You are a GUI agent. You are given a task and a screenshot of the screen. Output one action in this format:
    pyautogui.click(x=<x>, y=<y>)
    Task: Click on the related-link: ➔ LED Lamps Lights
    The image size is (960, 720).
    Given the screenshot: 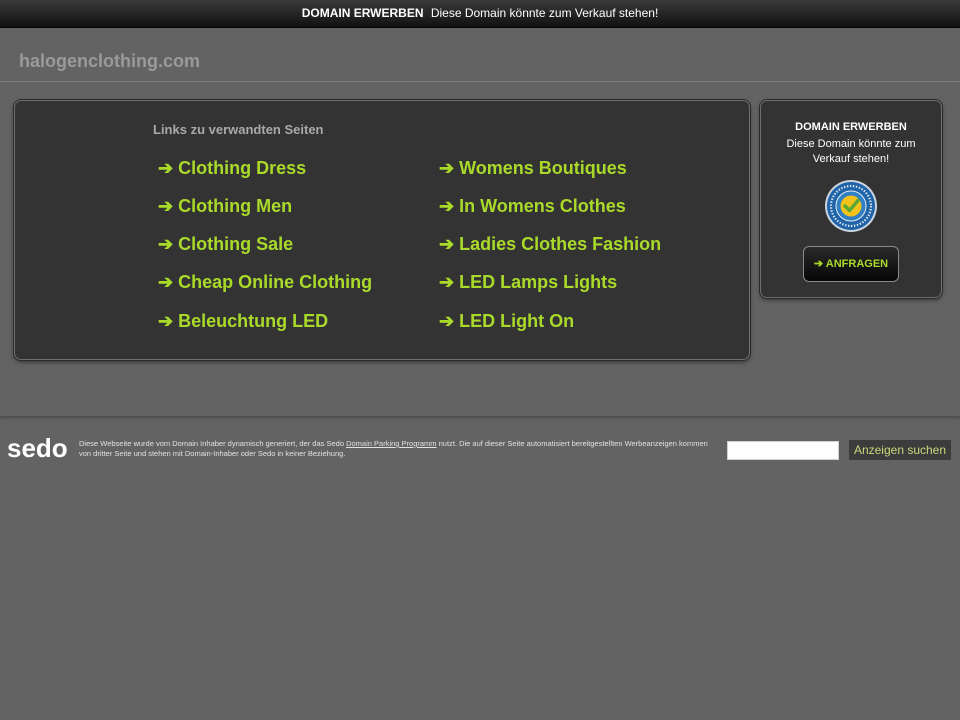 What is the action you would take?
    pyautogui.click(x=528, y=282)
    